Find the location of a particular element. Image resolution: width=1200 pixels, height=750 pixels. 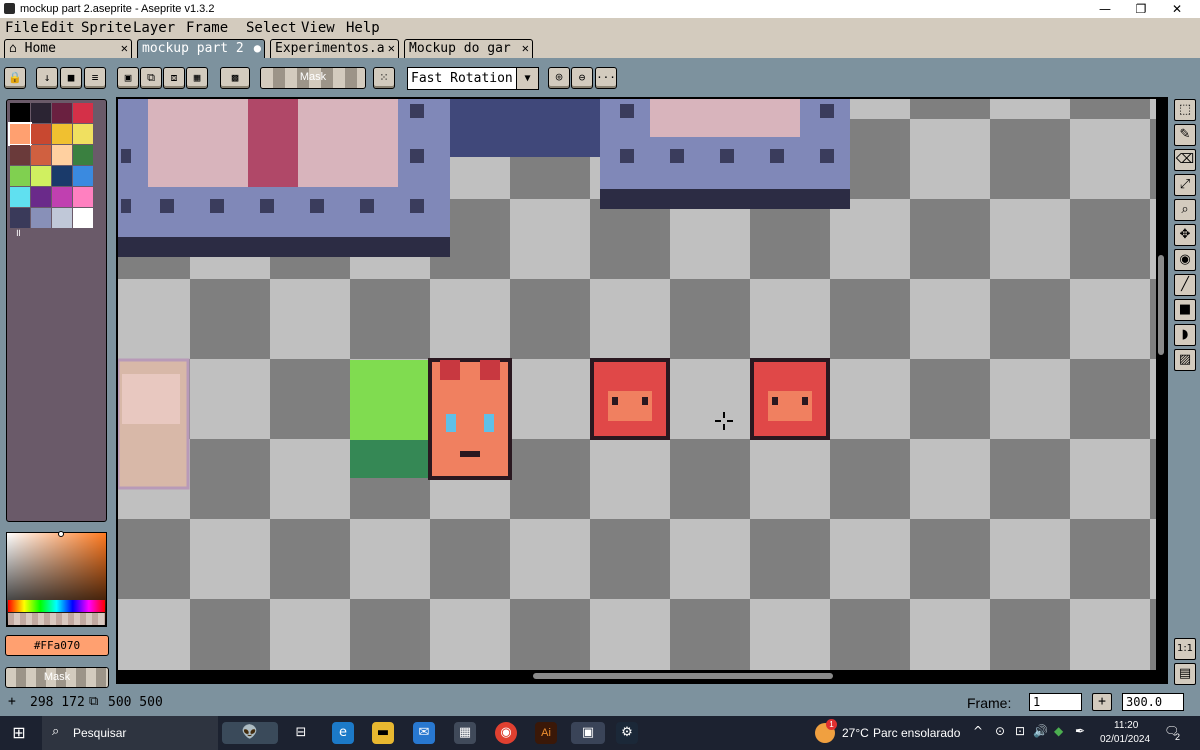

timeline-toggle-icon: ▤ is located at coordinates (1185, 674).